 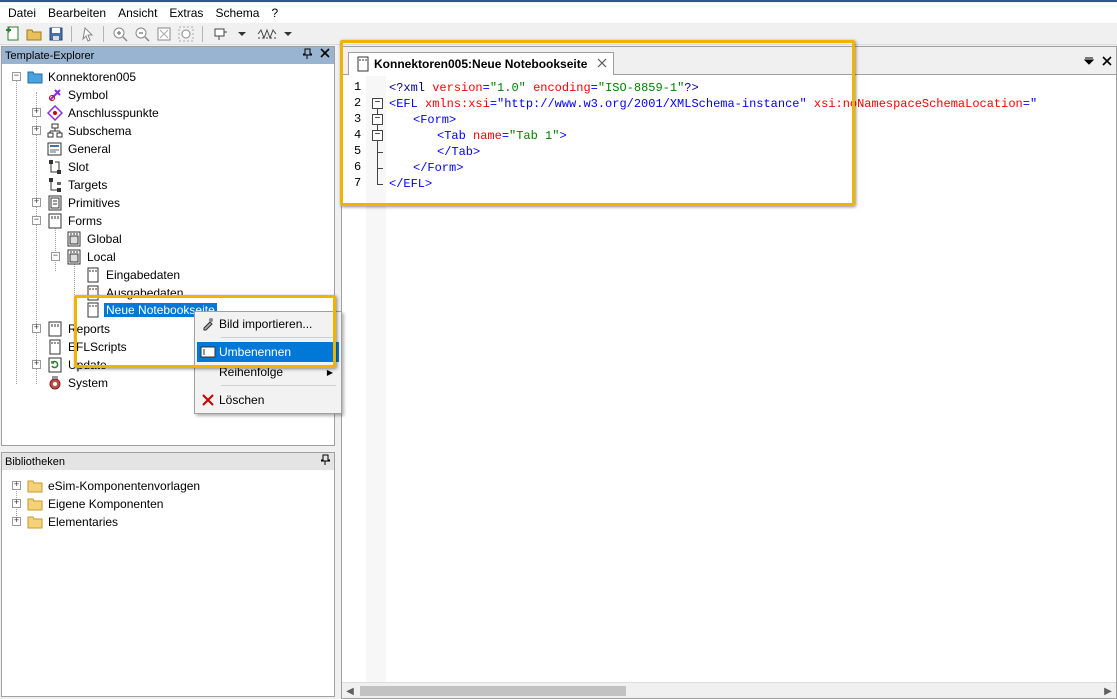 I want to click on tree-item-slot: Slot, so click(x=69, y=167).